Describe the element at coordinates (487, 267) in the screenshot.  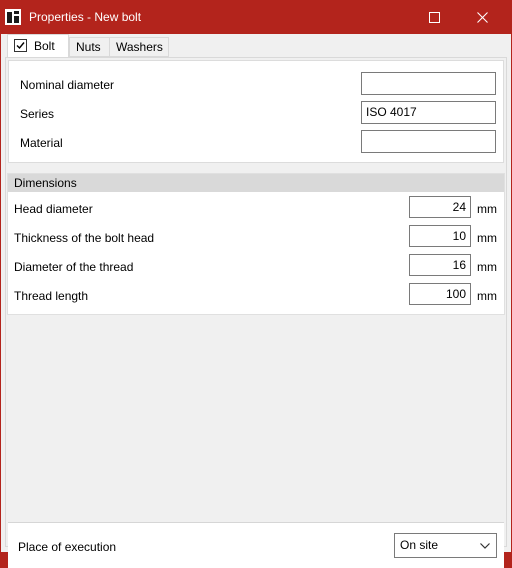
I see `thread-diameter-unit: mm` at that location.